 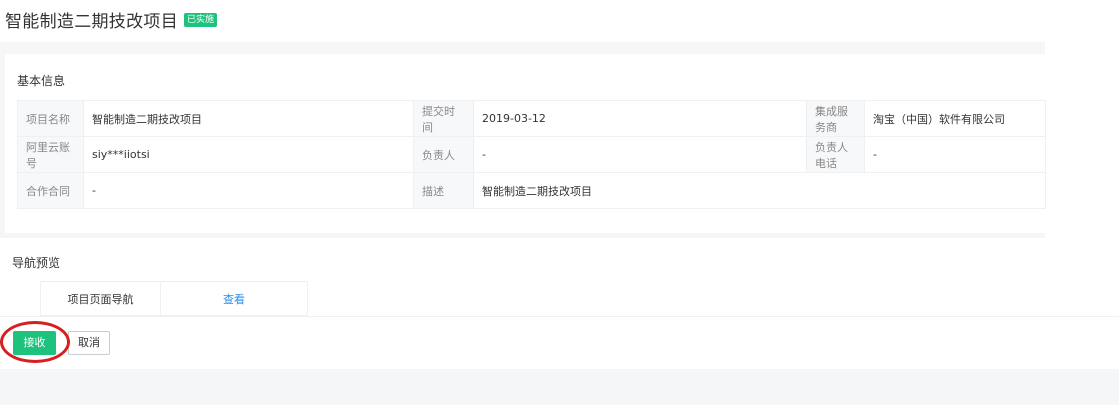 What do you see at coordinates (835, 154) in the screenshot?
I see `field-label-owner-phone: 负责人电话` at bounding box center [835, 154].